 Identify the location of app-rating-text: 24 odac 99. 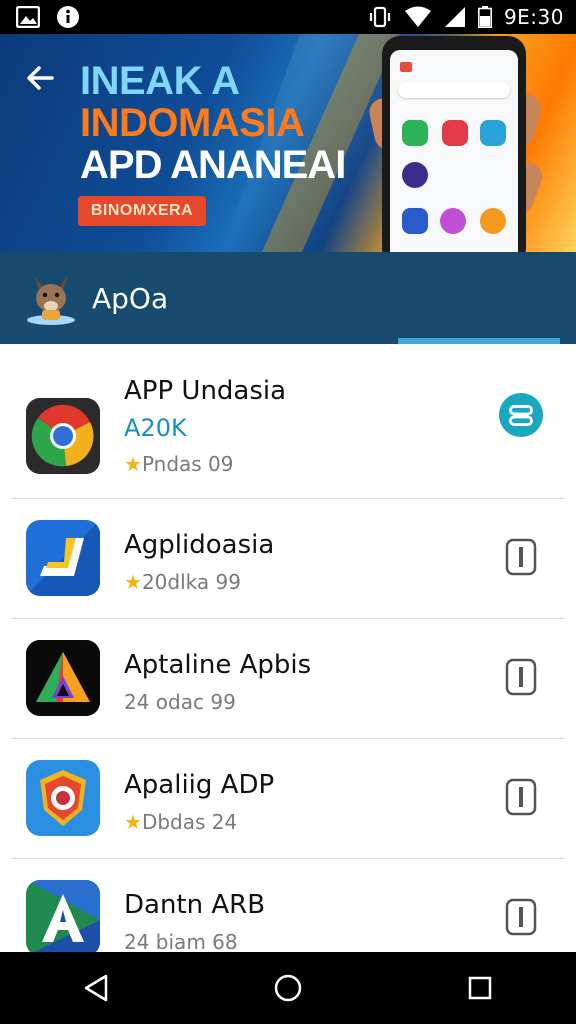
(180, 702).